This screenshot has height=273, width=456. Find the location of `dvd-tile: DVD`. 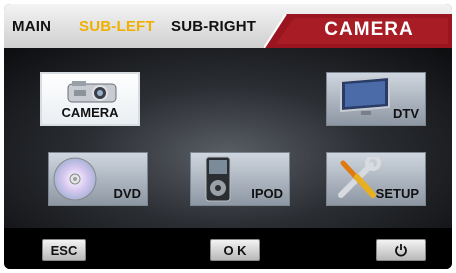

dvd-tile: DVD is located at coordinates (98, 179).